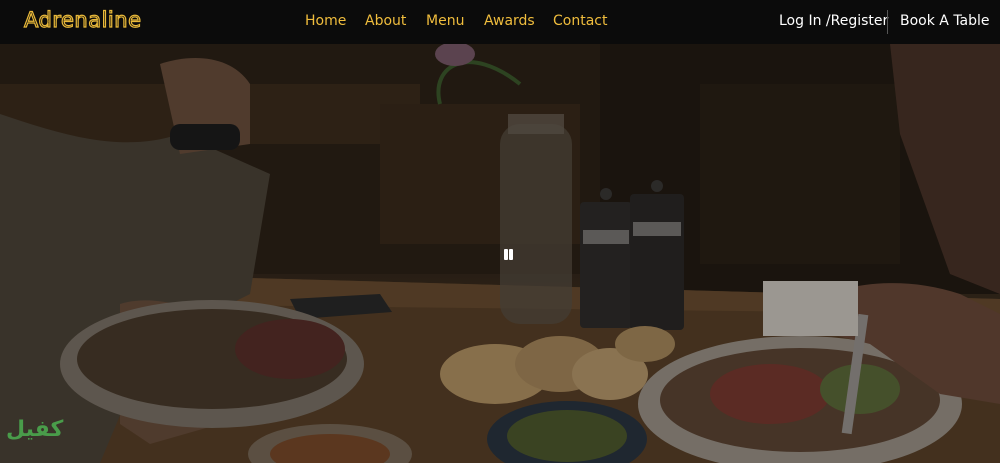 This screenshot has height=463, width=1000. I want to click on nav-link-contact: Contact, so click(580, 21).